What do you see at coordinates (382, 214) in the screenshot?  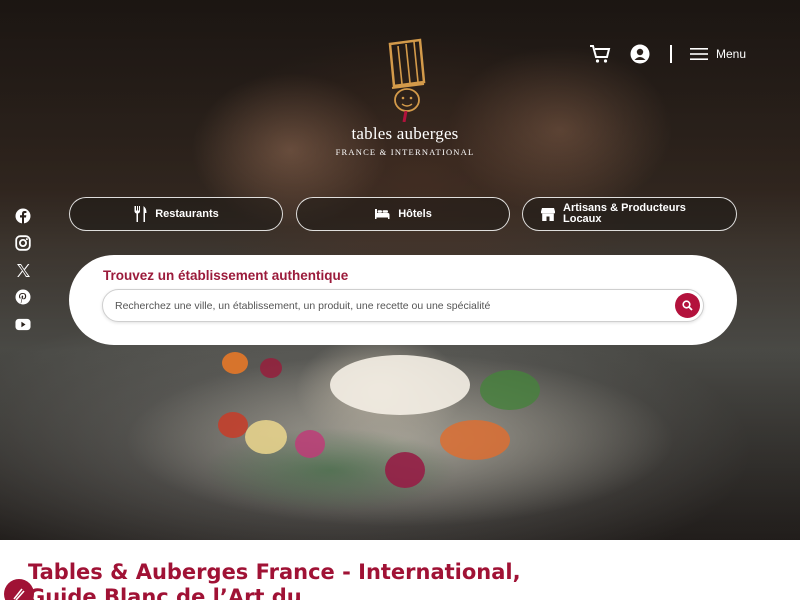 I see `bed-icon` at bounding box center [382, 214].